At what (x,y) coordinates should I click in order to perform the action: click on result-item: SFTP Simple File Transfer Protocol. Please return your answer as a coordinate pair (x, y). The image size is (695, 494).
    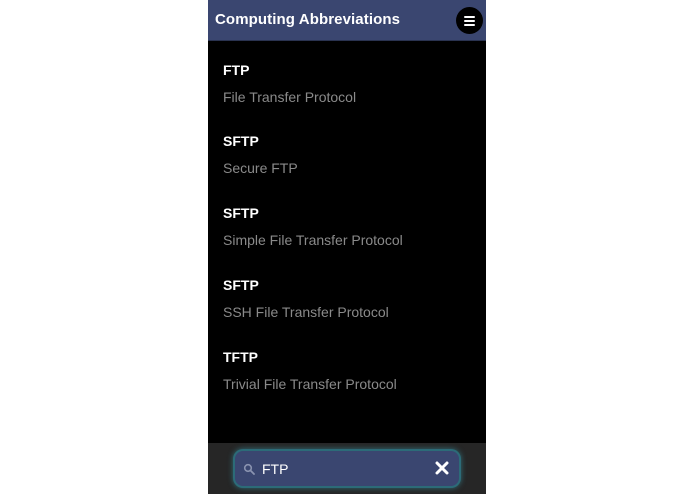
    Looking at the image, I should click on (350, 235).